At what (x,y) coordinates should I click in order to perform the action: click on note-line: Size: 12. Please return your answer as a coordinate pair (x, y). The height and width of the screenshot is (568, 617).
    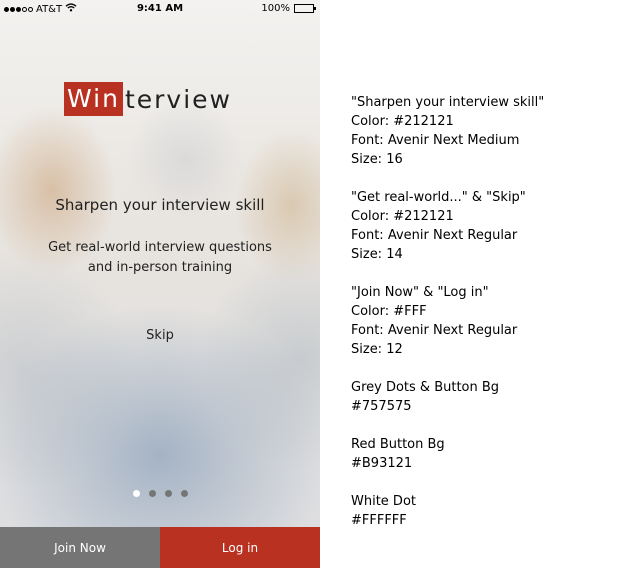
    Looking at the image, I should click on (377, 349).